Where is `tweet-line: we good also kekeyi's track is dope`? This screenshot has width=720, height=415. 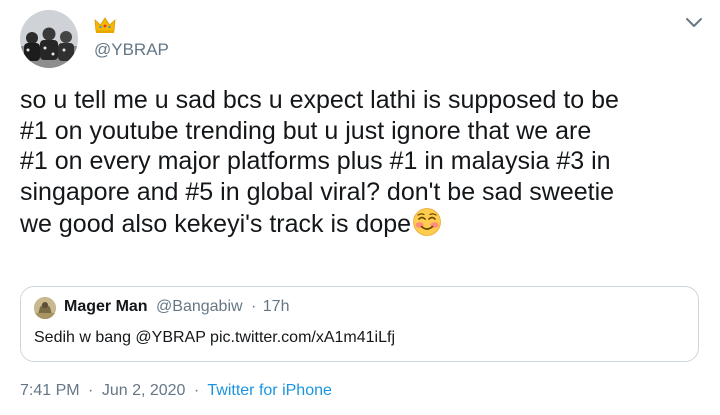
tweet-line: we good also kekeyi's track is dope is located at coordinates (216, 224).